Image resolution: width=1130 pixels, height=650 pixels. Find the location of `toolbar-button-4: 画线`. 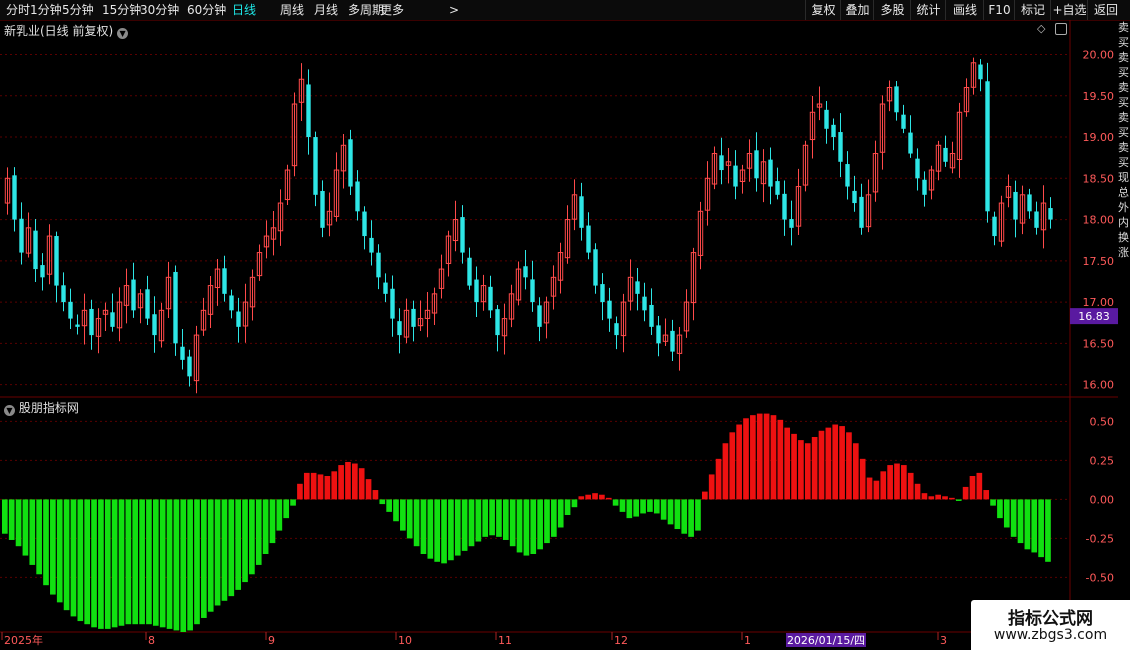

toolbar-button-4: 画线 is located at coordinates (964, 10).